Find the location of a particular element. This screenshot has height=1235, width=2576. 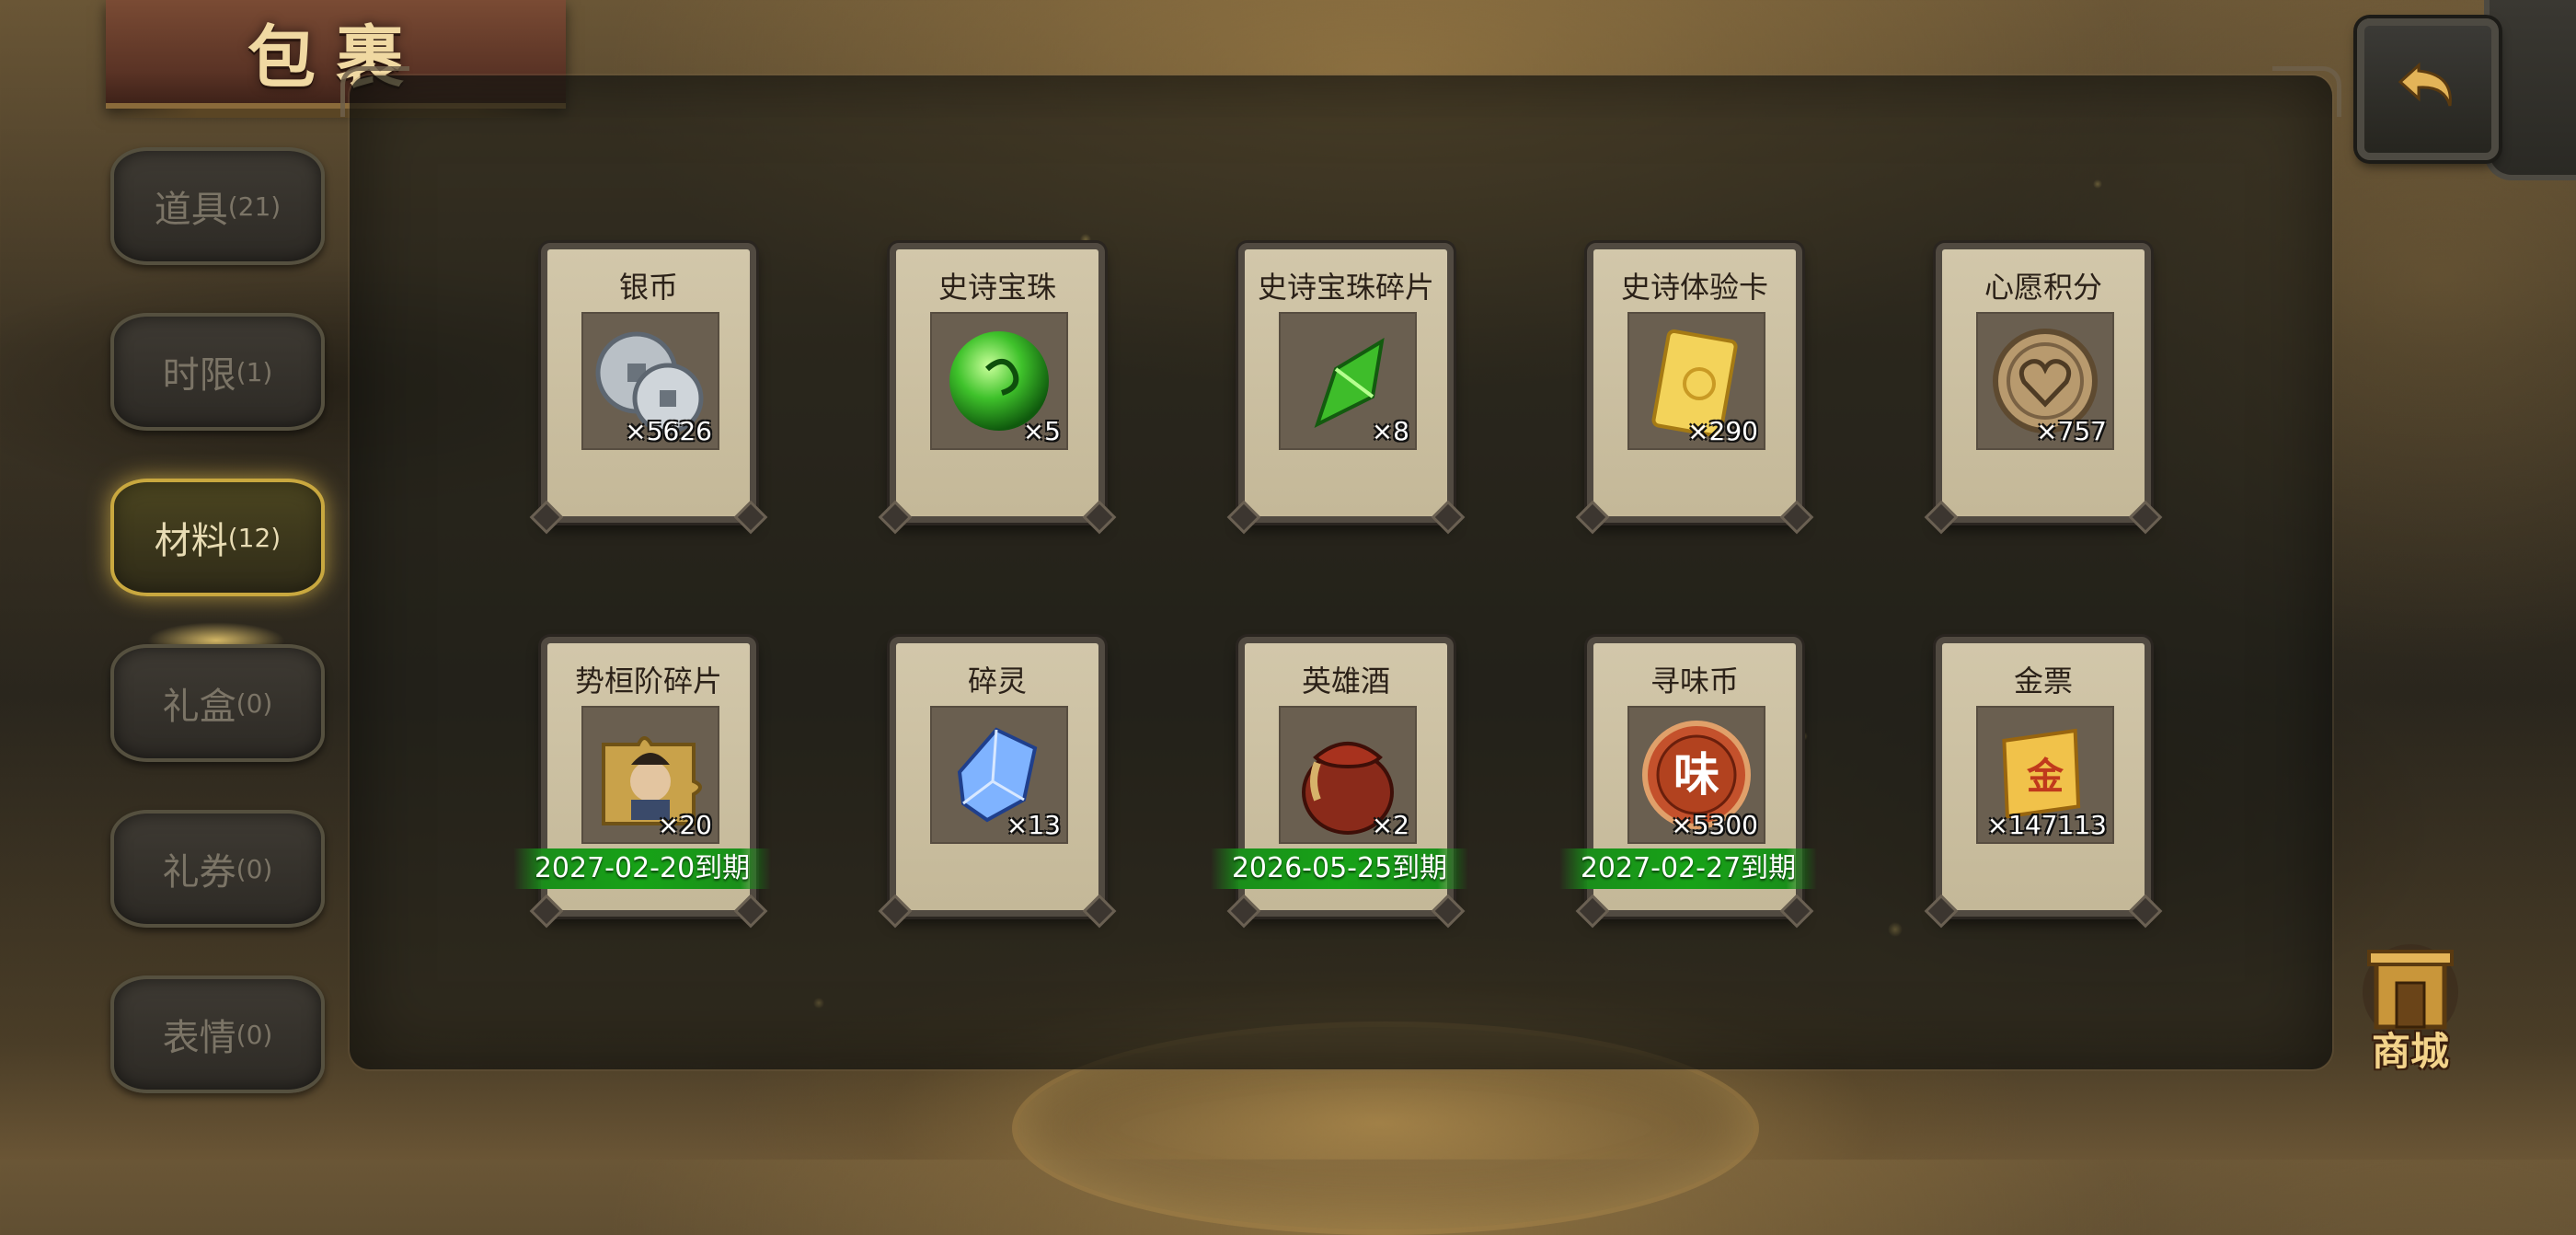

tab-label: 表情 is located at coordinates (199, 1038).